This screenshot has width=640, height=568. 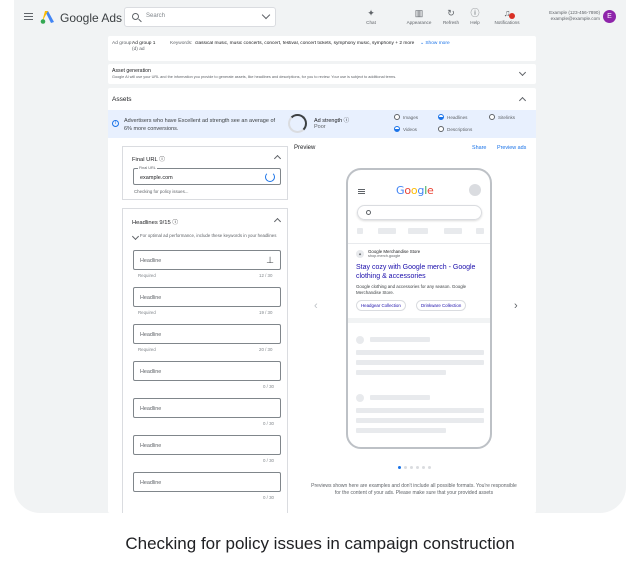 I want to click on notifications-button: ♫ Notifications, so click(x=507, y=16).